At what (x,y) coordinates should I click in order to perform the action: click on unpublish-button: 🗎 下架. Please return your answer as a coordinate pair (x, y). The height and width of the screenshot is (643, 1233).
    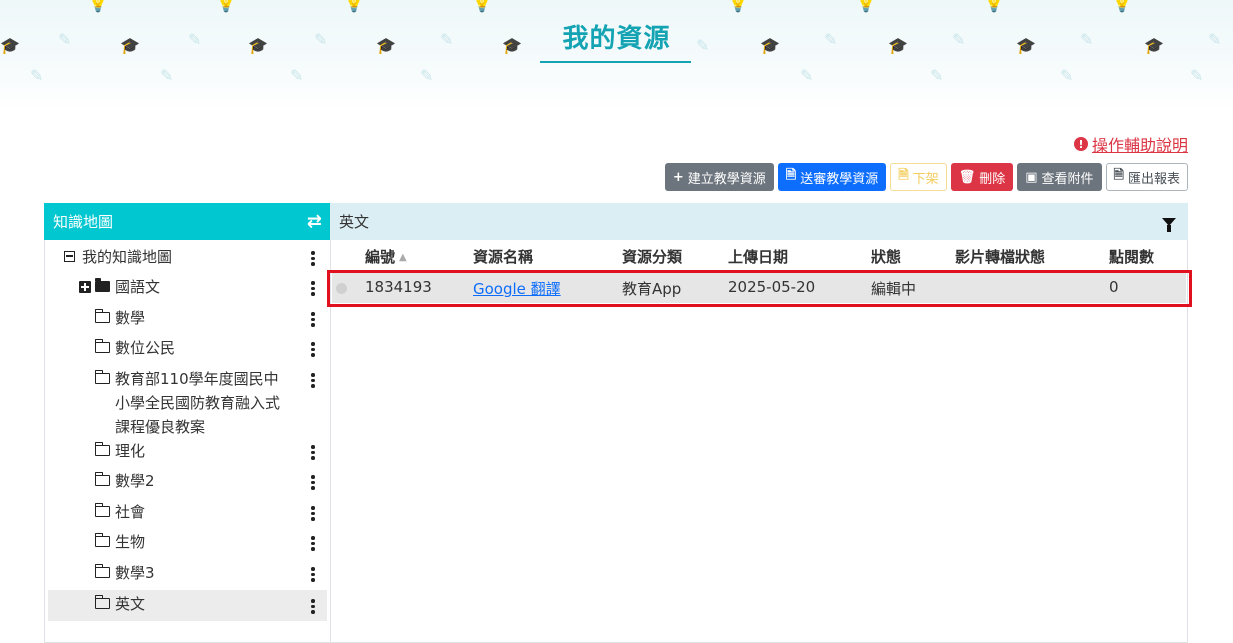
    Looking at the image, I should click on (918, 177).